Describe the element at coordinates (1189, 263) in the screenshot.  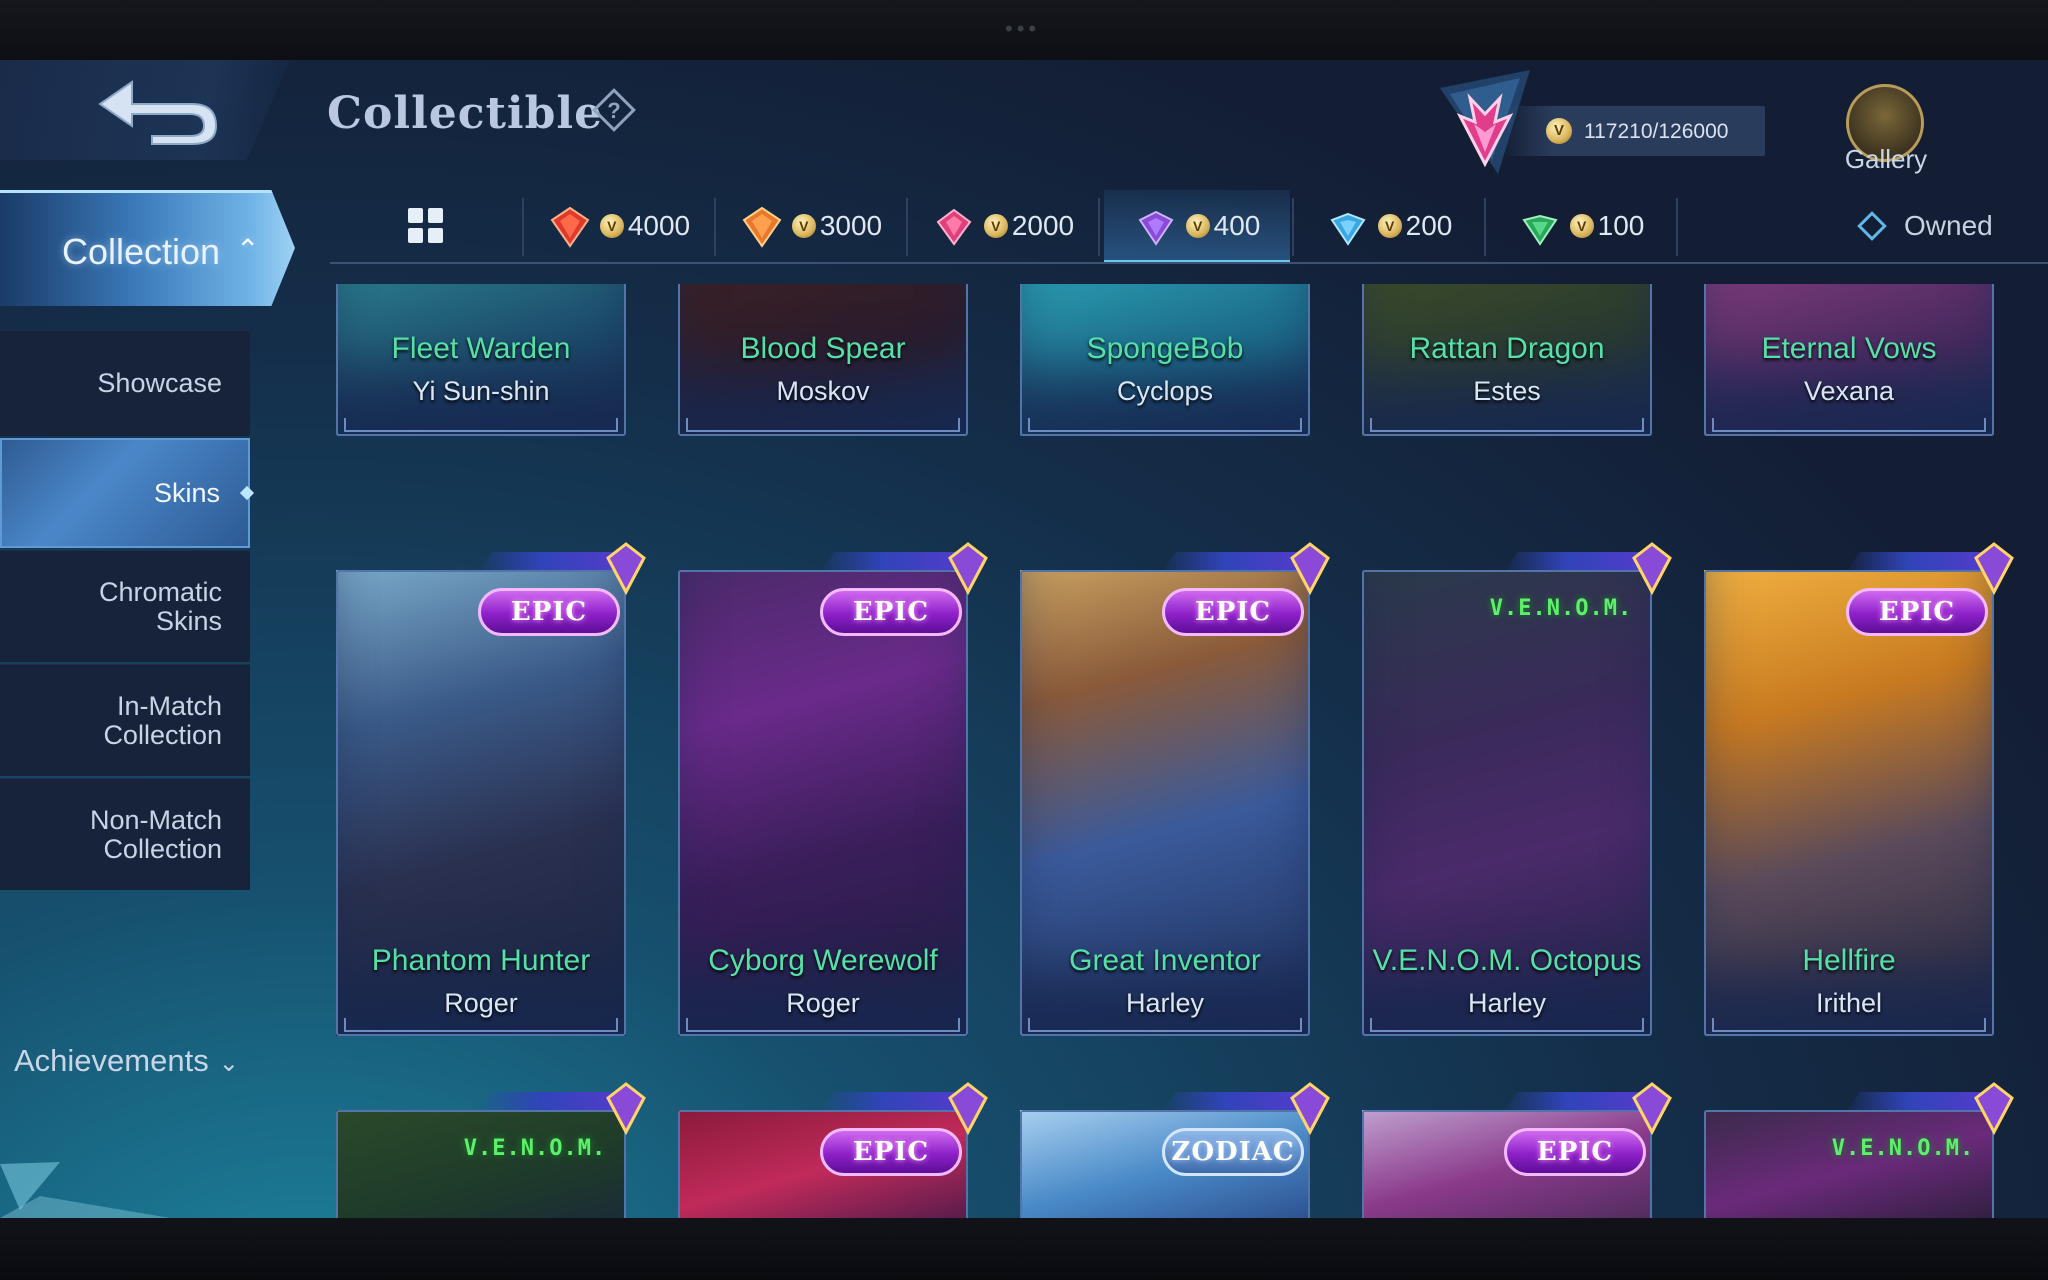
I see `tabs-underline` at that location.